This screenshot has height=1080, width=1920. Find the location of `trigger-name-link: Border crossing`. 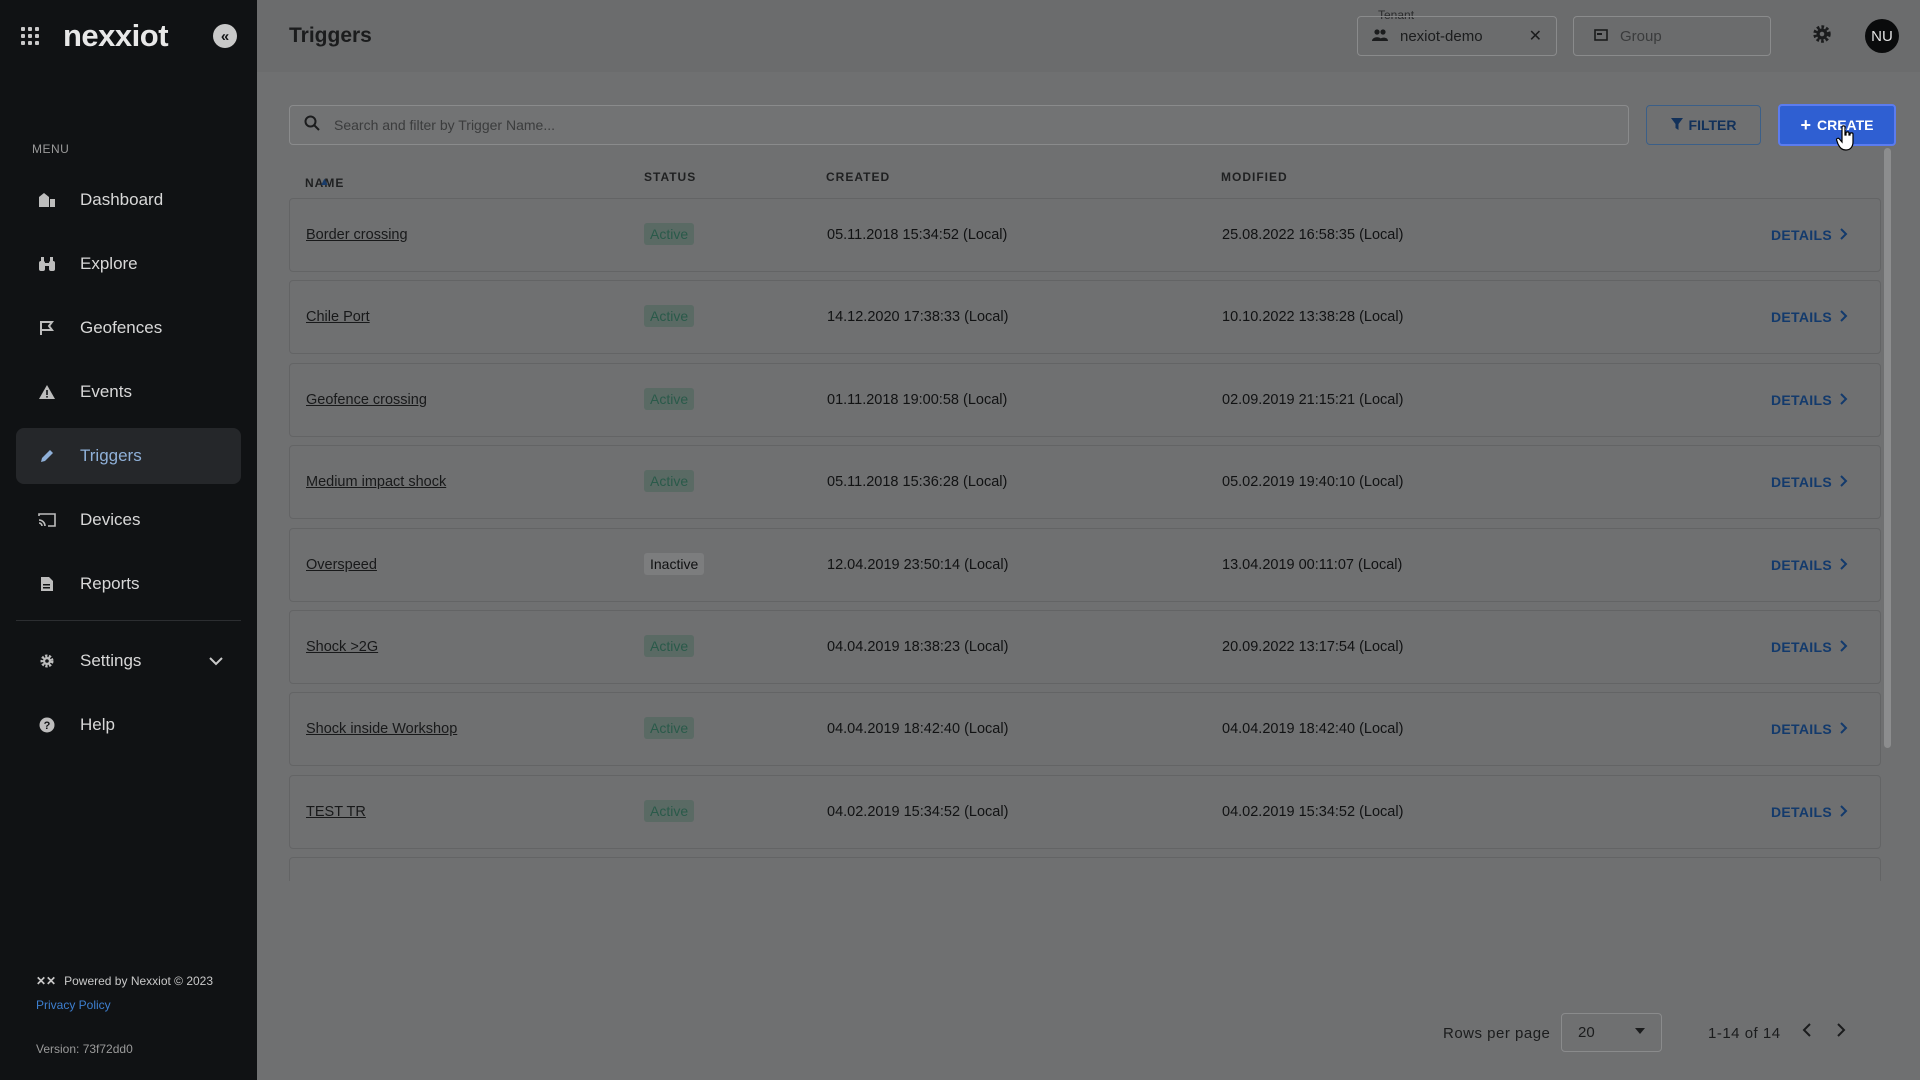

trigger-name-link: Border crossing is located at coordinates (357, 235).